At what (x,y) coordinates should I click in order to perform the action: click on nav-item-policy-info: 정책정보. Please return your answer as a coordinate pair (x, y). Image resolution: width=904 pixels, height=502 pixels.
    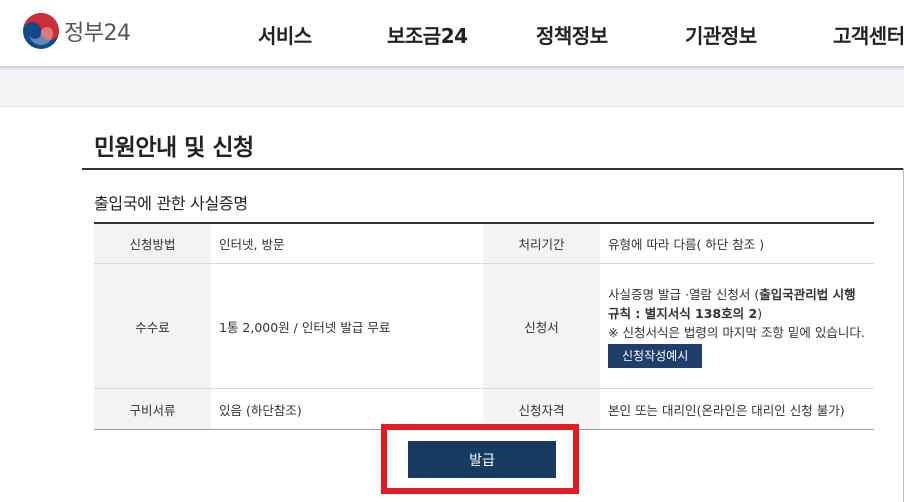
    Looking at the image, I should click on (572, 34).